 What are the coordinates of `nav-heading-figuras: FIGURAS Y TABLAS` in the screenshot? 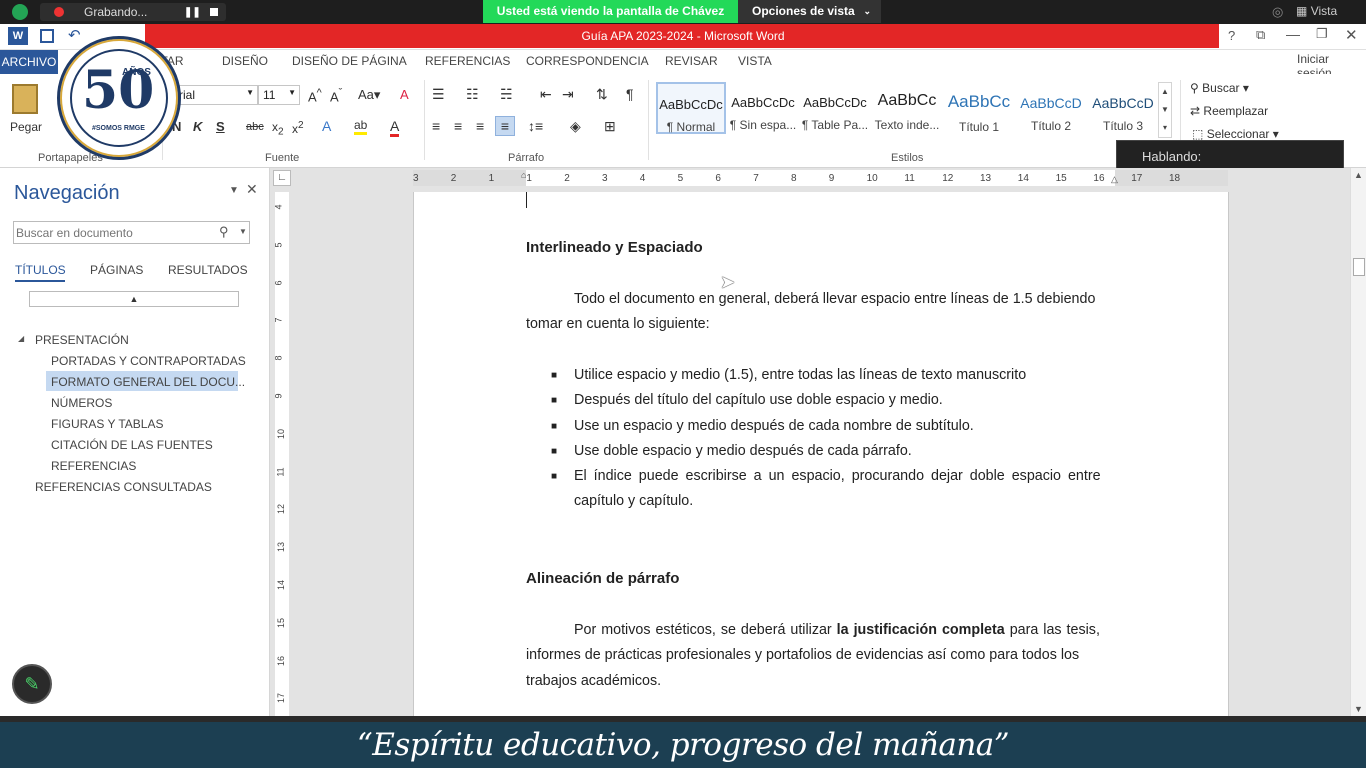 It's located at (107, 424).